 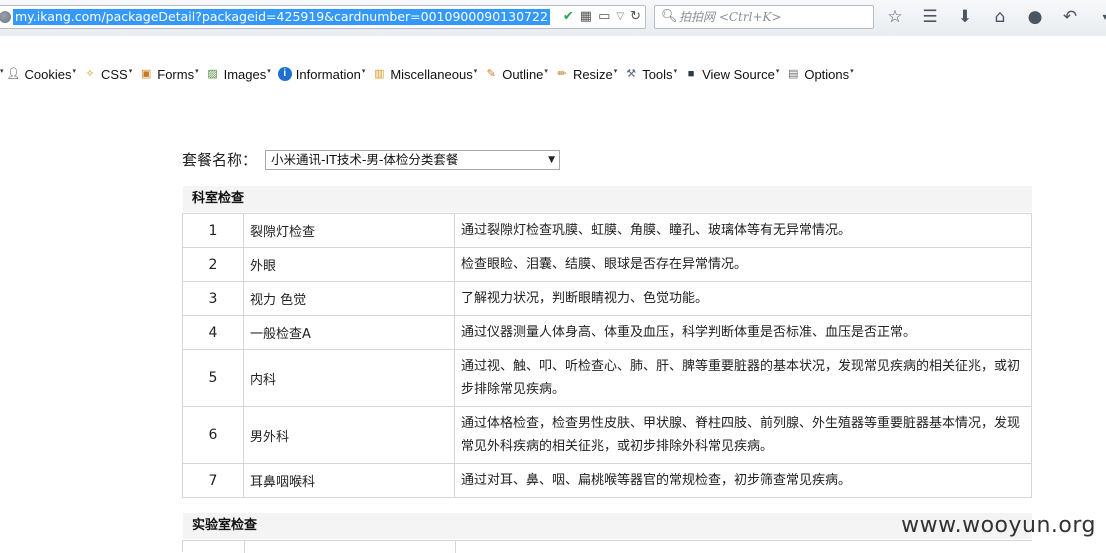 I want to click on cell-name: 视力 色觉, so click(x=349, y=299).